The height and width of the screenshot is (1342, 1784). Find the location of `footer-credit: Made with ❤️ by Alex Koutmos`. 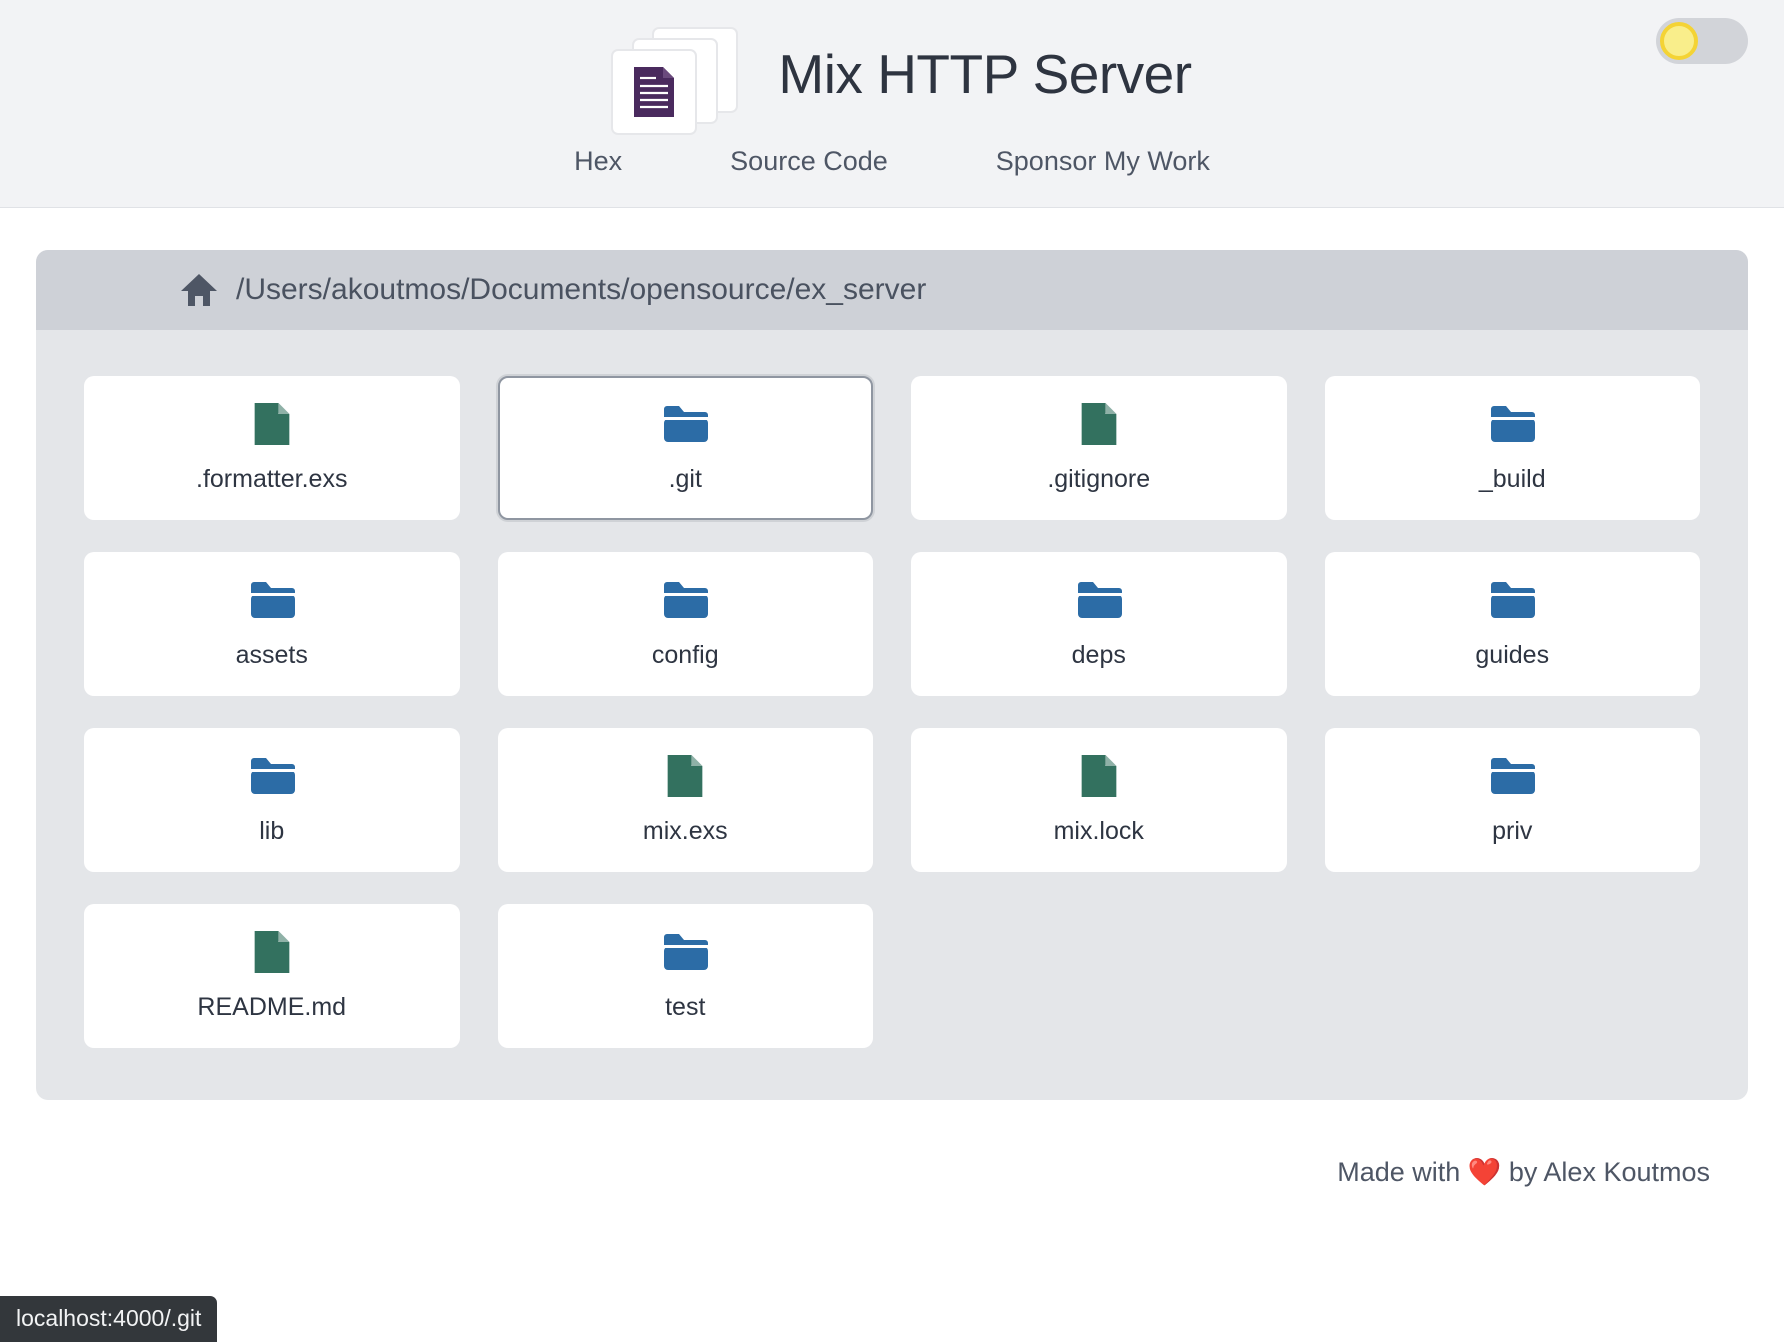

footer-credit: Made with ❤️ by Alex Koutmos is located at coordinates (1523, 1172).